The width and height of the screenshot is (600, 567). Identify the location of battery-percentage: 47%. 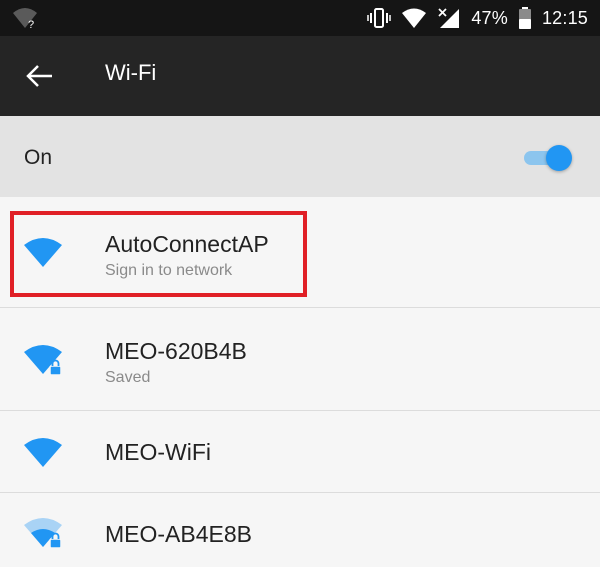
(489, 17).